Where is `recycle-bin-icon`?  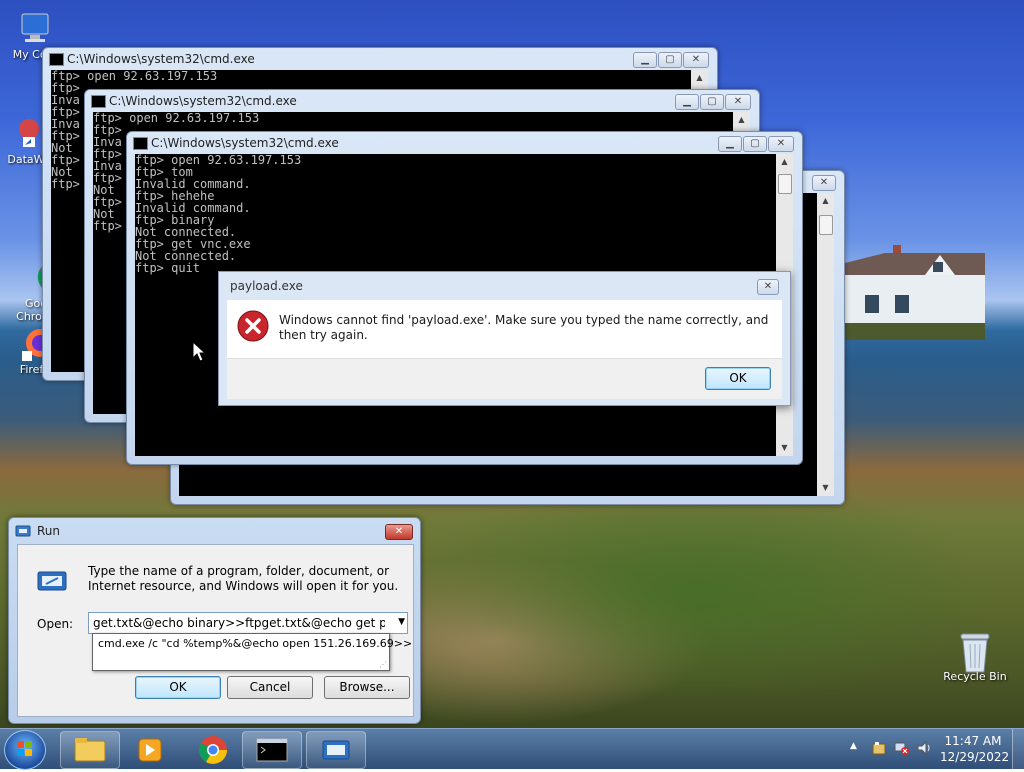 recycle-bin-icon is located at coordinates (975, 652).